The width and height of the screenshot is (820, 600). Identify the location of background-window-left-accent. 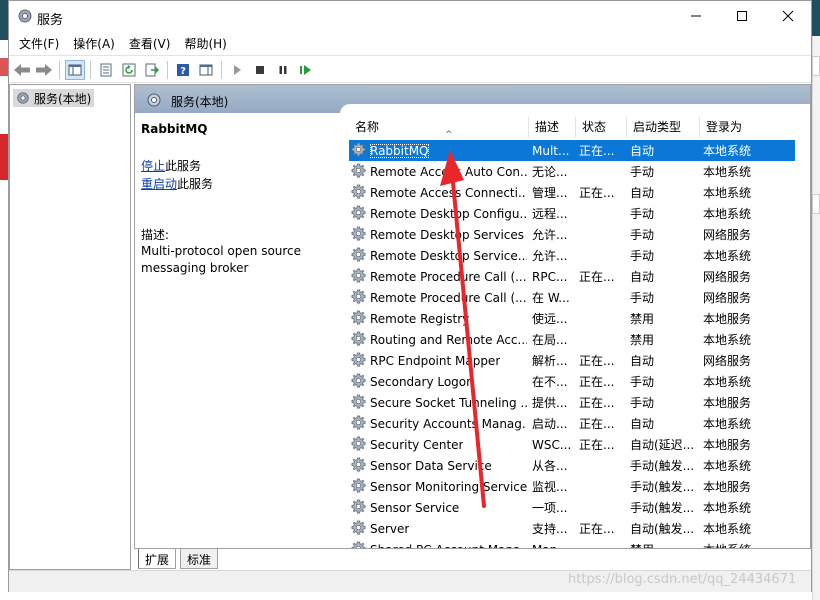
(4, 67).